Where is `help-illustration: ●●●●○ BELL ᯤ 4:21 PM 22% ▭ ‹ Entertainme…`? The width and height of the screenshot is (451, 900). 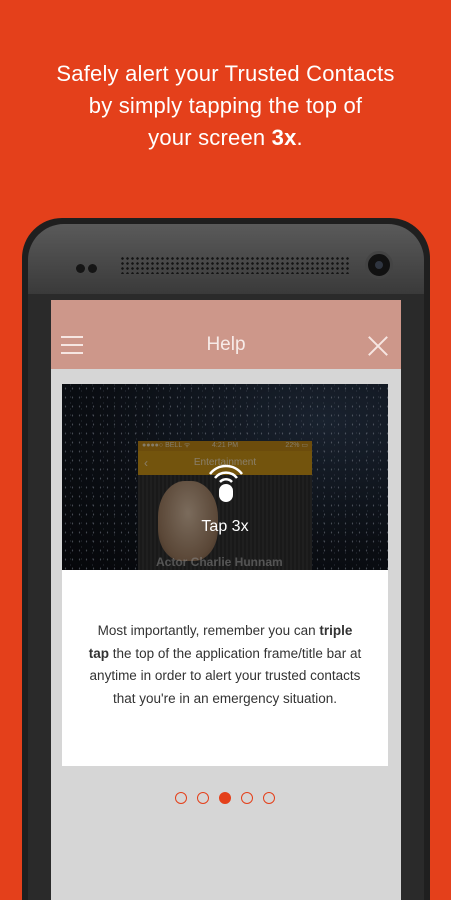
help-illustration: ●●●●○ BELL ᯤ 4:21 PM 22% ▭ ‹ Entertainme… is located at coordinates (225, 477).